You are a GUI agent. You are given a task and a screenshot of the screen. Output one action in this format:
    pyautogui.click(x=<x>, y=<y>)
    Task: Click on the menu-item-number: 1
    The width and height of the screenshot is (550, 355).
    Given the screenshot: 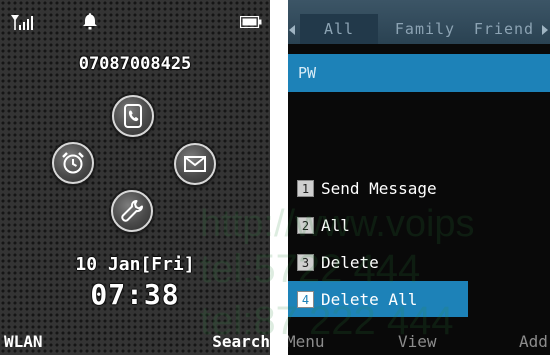 What is the action you would take?
    pyautogui.click(x=305, y=188)
    